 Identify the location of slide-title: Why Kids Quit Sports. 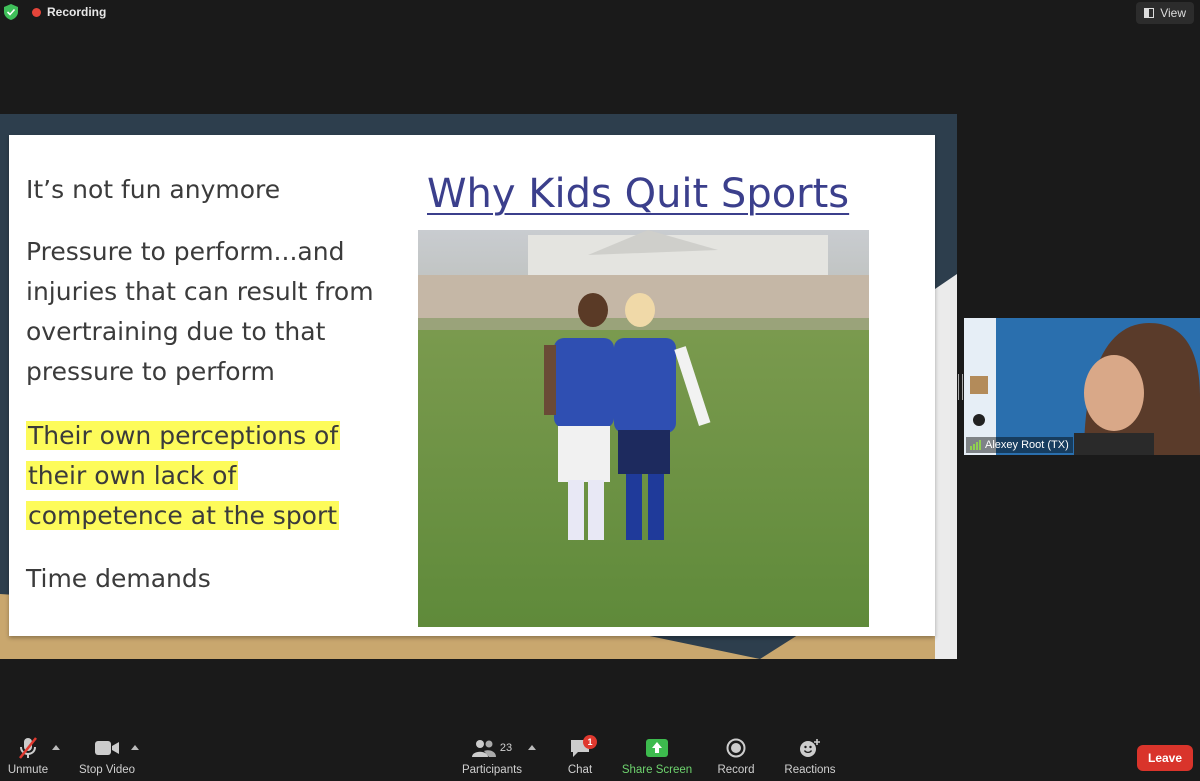
(638, 194).